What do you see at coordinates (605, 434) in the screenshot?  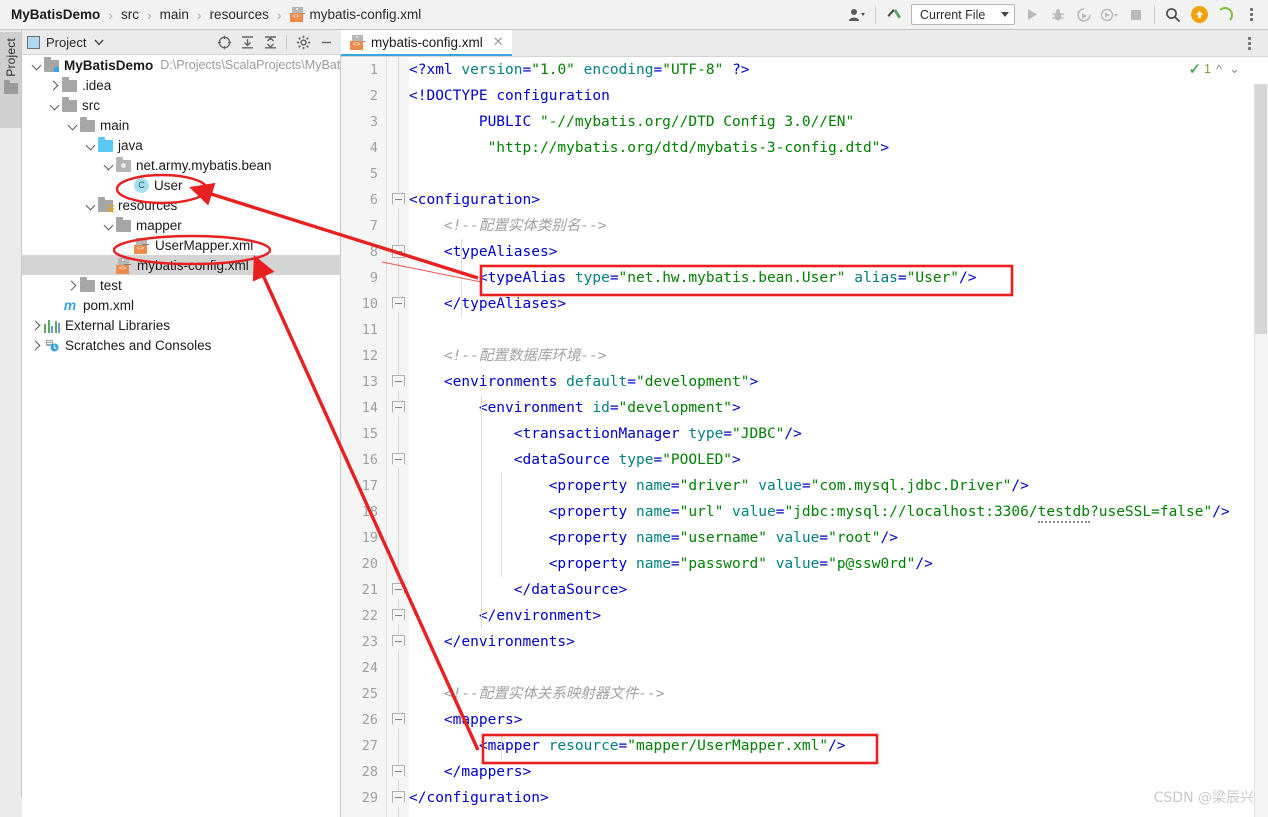 I see `code-line-15: <transactionManager type="JDBC"/>` at bounding box center [605, 434].